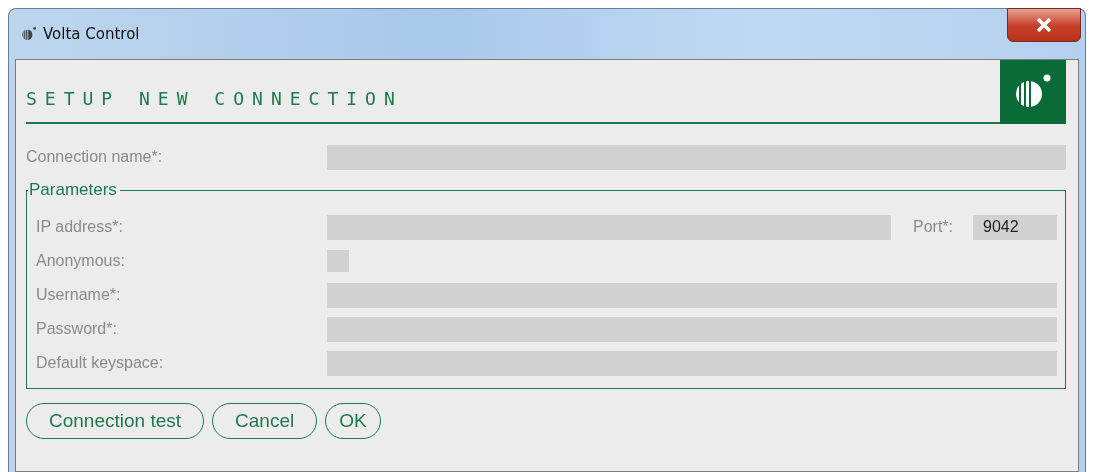 The image size is (1094, 472). Describe the element at coordinates (95, 157) in the screenshot. I see `field-label: Connection name*:` at that location.